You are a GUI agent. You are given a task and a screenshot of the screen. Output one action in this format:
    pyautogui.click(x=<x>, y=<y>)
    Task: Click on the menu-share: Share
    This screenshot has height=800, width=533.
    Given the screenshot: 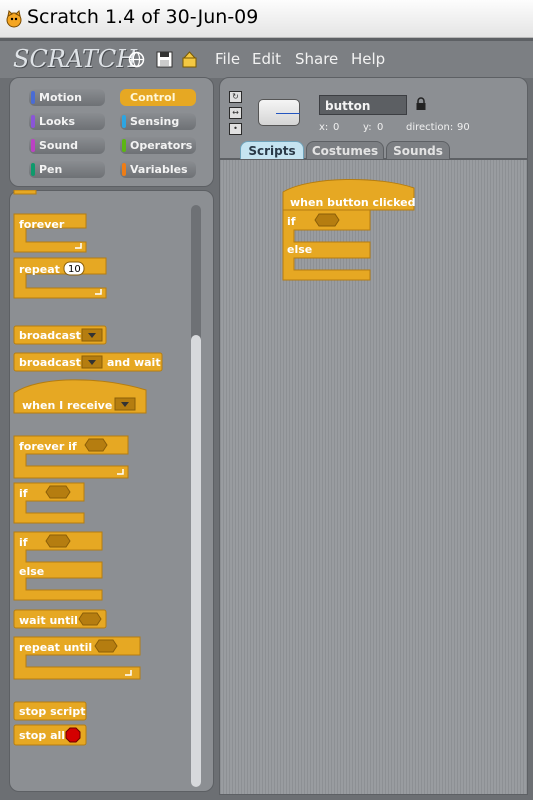 What is the action you would take?
    pyautogui.click(x=316, y=59)
    